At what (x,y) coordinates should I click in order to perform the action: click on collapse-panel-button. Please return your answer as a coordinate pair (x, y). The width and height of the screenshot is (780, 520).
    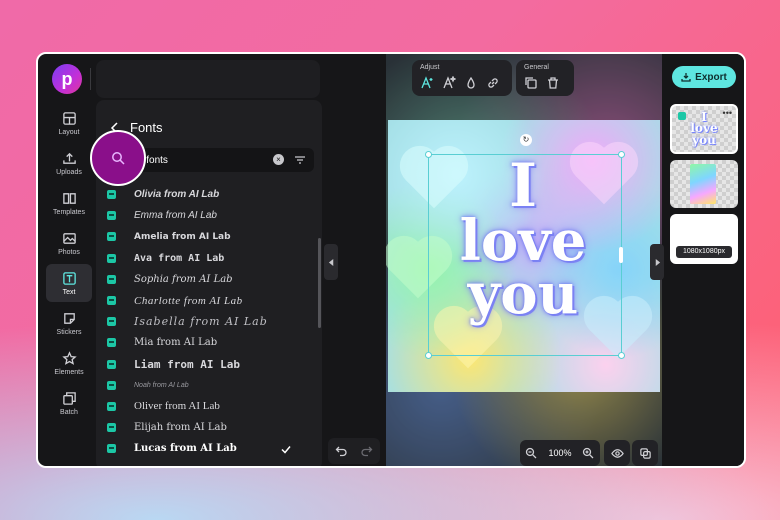
    Looking at the image, I should click on (331, 262).